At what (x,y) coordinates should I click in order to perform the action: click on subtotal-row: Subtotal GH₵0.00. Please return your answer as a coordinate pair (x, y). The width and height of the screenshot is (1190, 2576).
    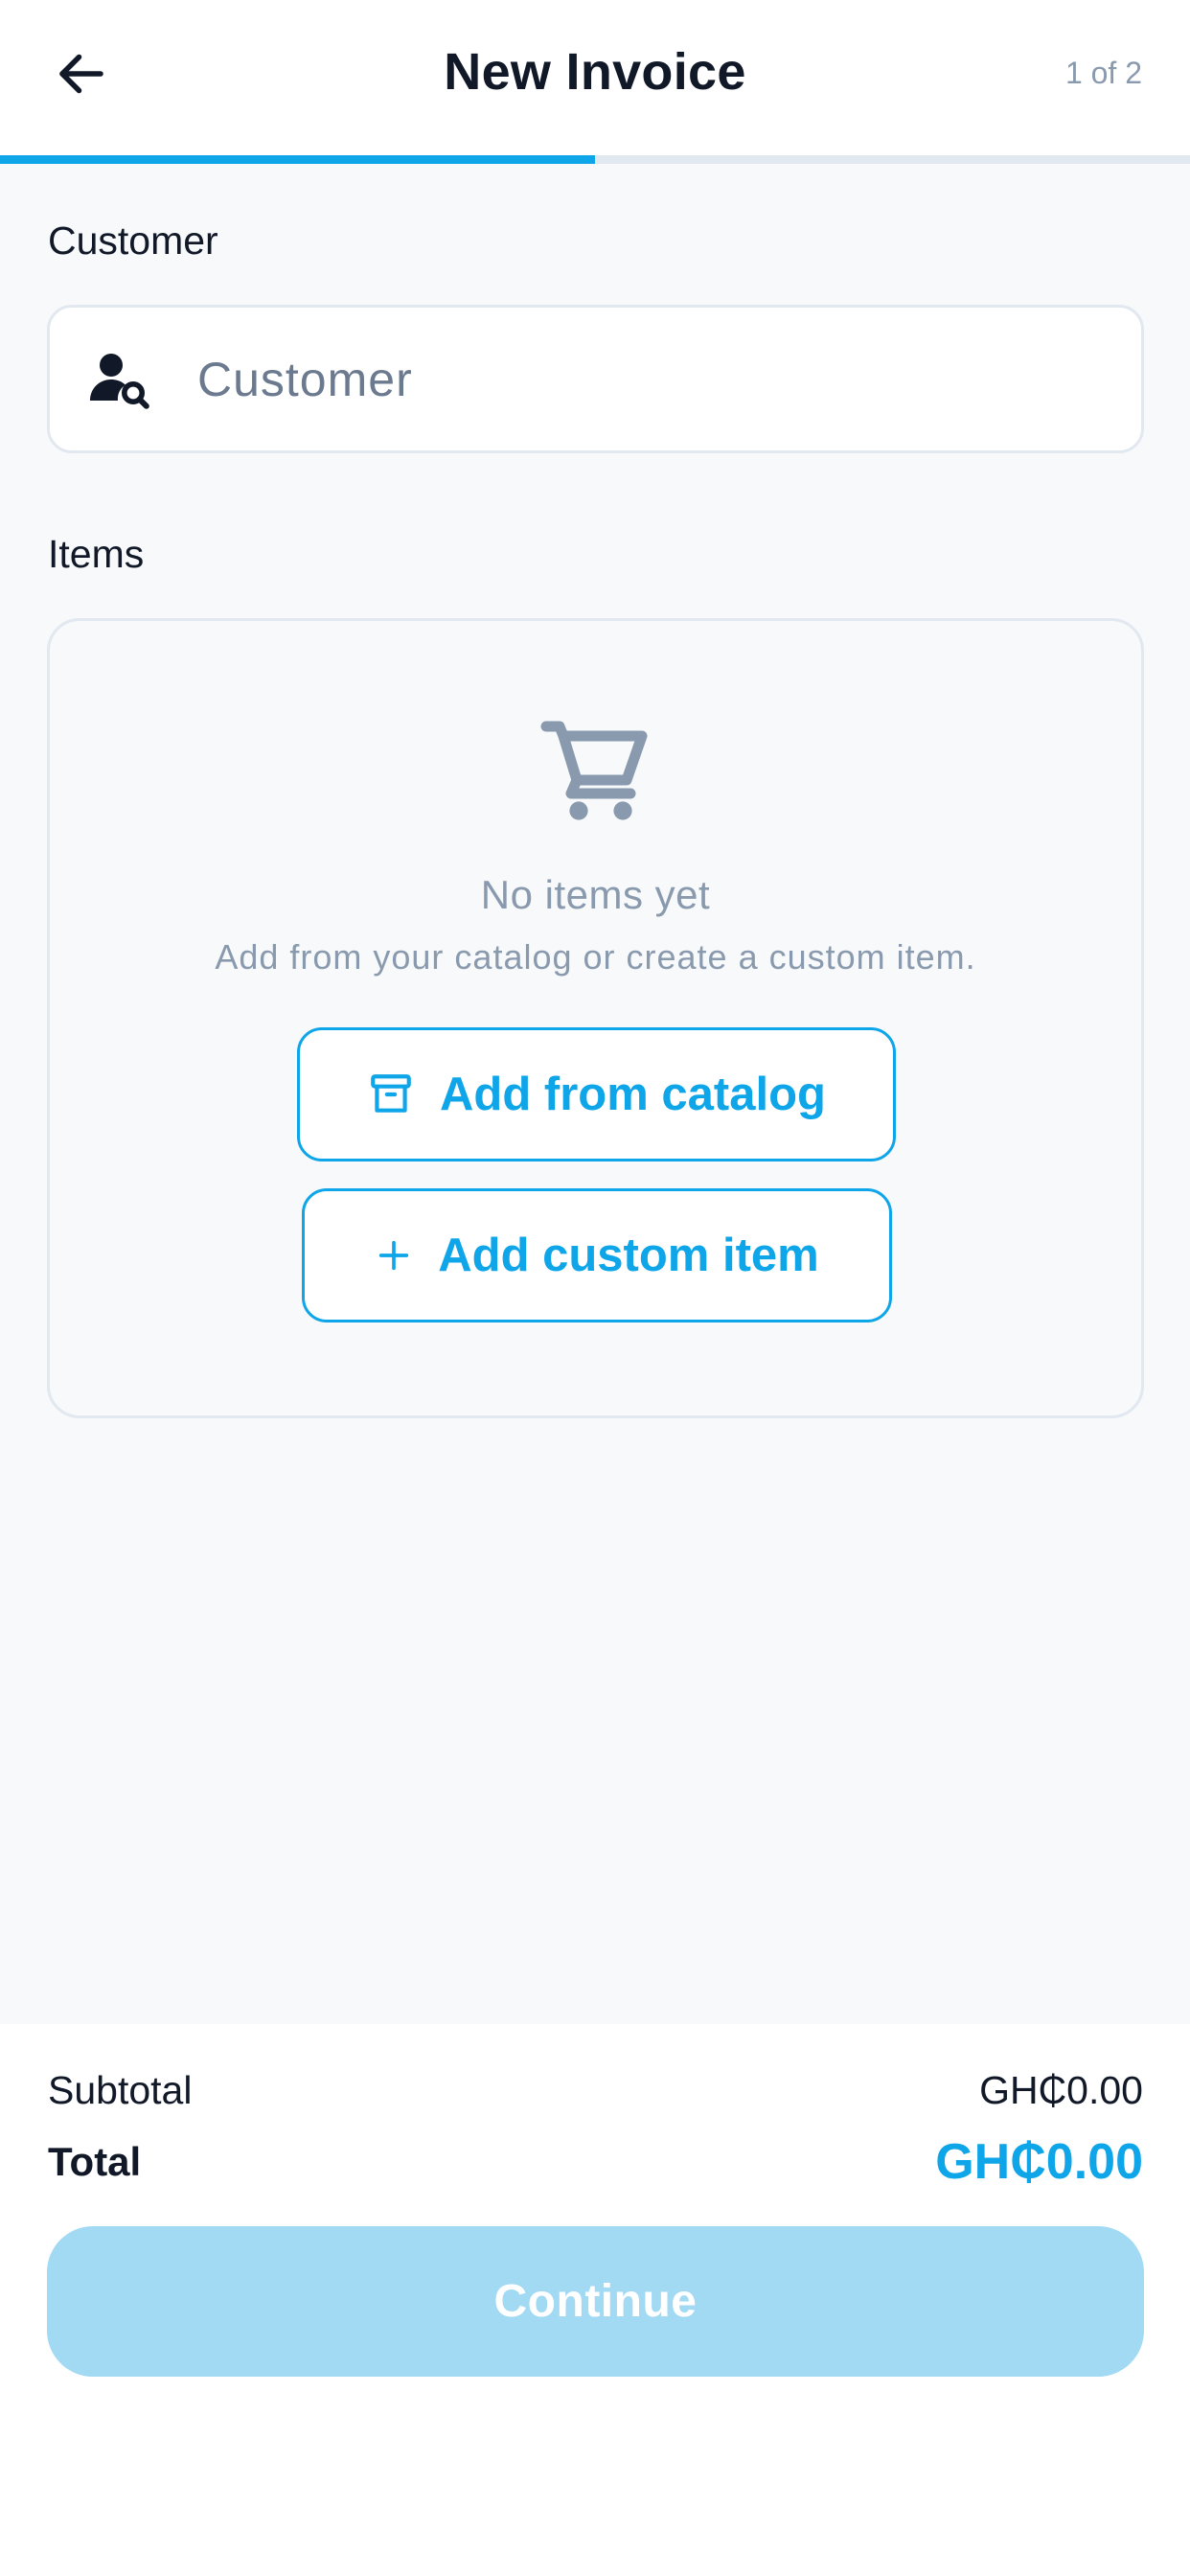
    Looking at the image, I should click on (595, 2090).